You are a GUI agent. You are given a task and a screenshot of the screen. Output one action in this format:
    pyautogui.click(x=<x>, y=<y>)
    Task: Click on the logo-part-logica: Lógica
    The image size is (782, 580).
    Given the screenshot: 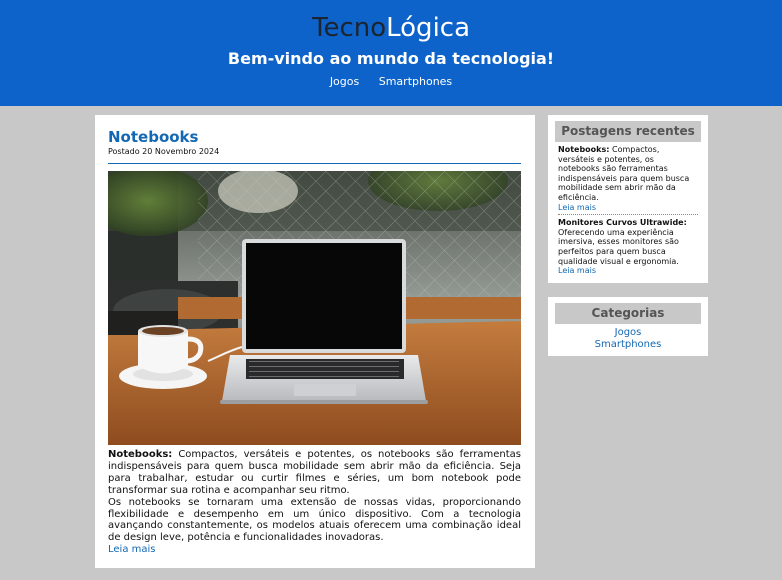 What is the action you would take?
    pyautogui.click(x=428, y=28)
    